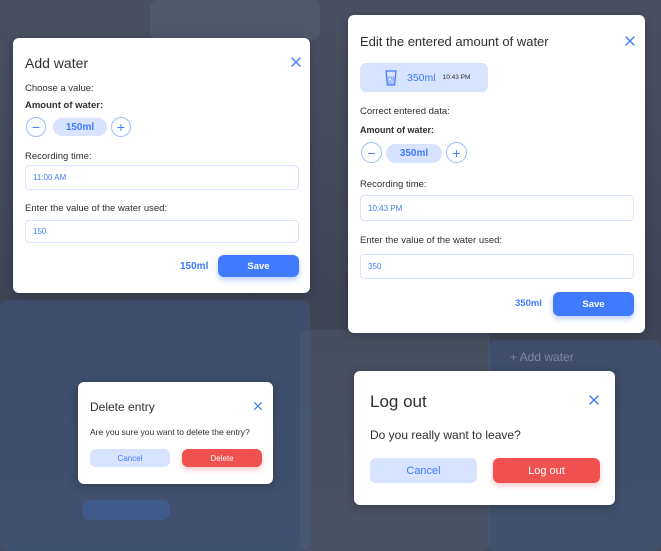 This screenshot has height=551, width=661. What do you see at coordinates (542, 357) in the screenshot?
I see `background-add-water-link: + Add water` at bounding box center [542, 357].